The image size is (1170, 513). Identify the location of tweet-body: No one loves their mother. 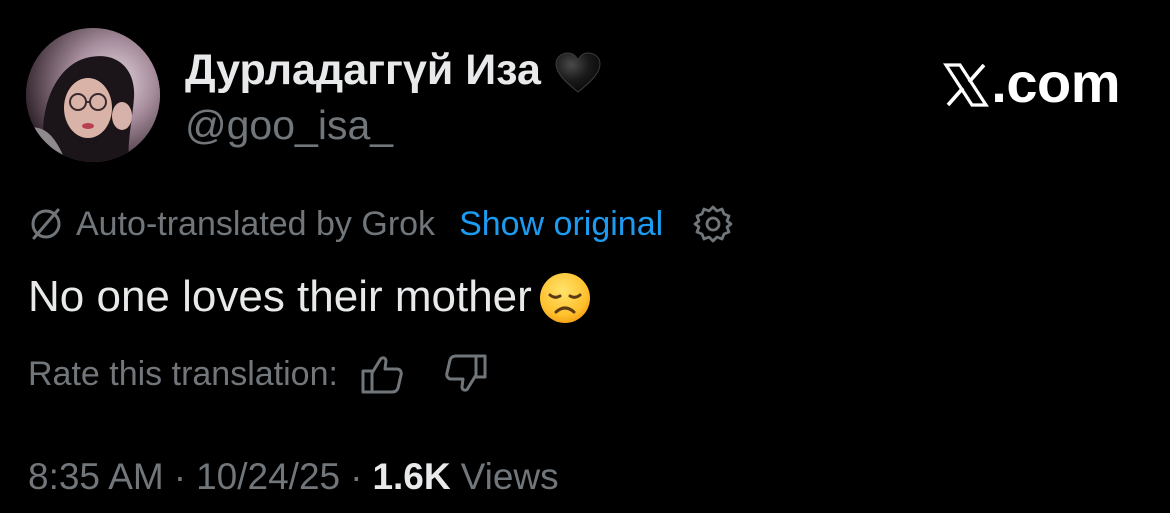
(280, 296).